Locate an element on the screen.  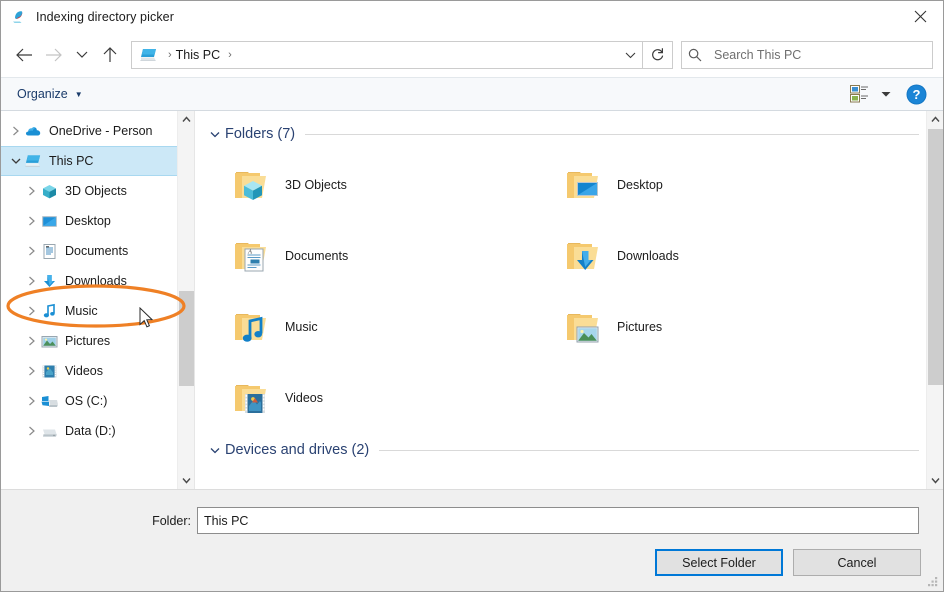
folder-item-desktop: Desktop is located at coordinates (701, 184).